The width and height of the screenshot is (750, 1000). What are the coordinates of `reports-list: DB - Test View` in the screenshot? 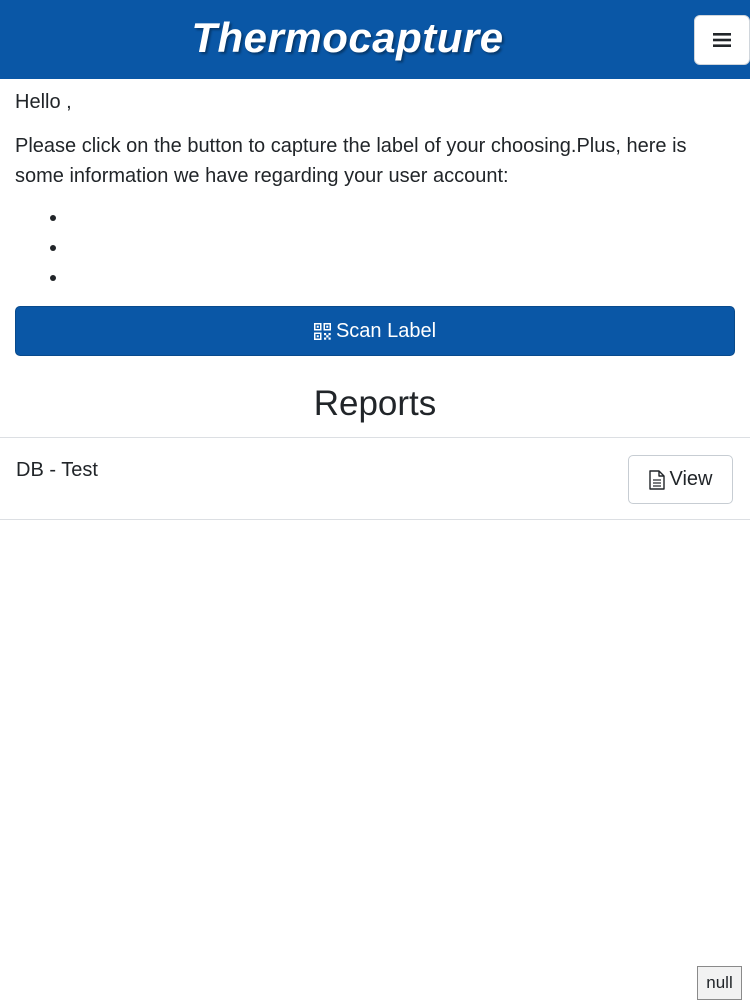 It's located at (375, 478).